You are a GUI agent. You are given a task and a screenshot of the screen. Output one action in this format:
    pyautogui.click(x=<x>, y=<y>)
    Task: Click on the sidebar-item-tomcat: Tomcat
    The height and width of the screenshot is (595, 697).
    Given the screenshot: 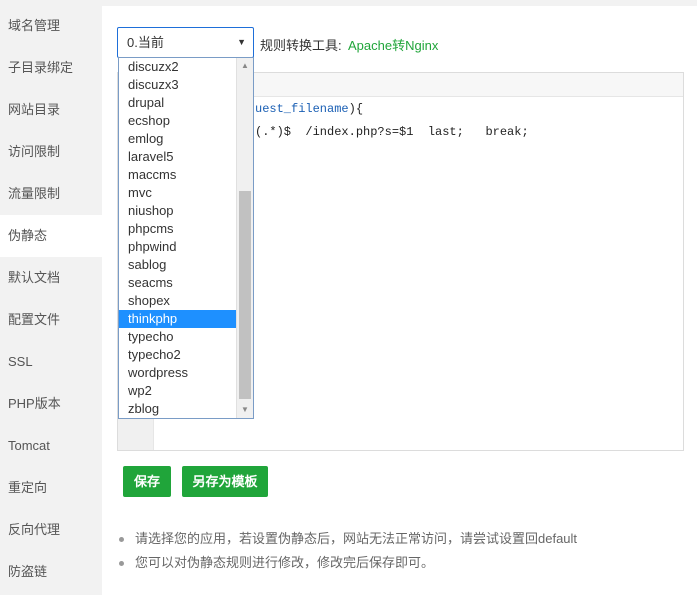 What is the action you would take?
    pyautogui.click(x=51, y=446)
    